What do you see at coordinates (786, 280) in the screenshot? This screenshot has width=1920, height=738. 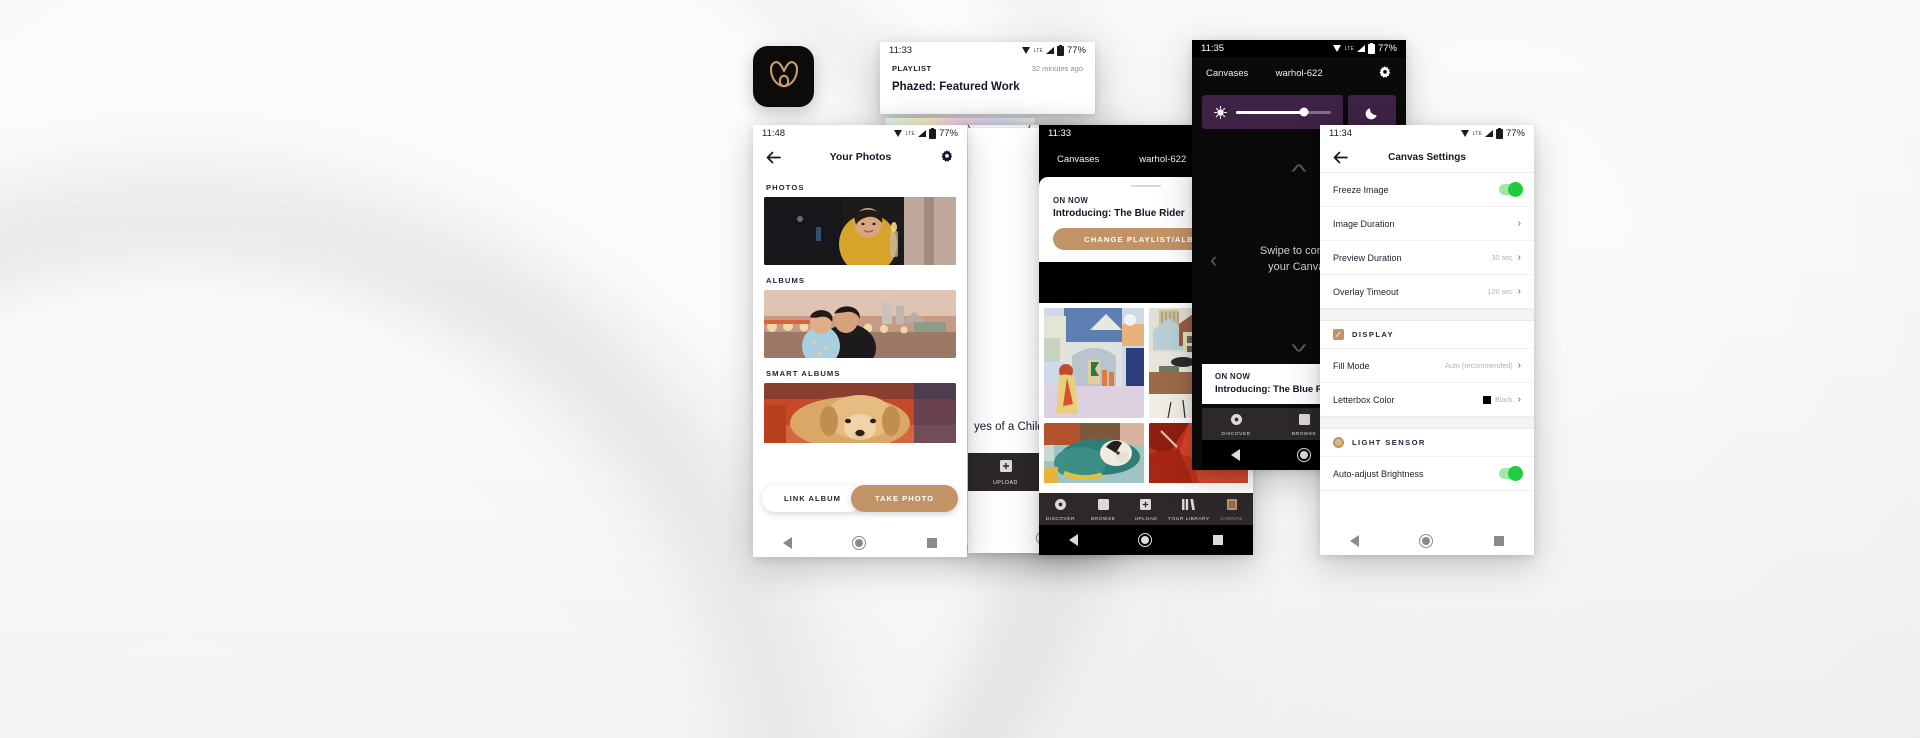 I see `section-label-albums: ALBUMS` at bounding box center [786, 280].